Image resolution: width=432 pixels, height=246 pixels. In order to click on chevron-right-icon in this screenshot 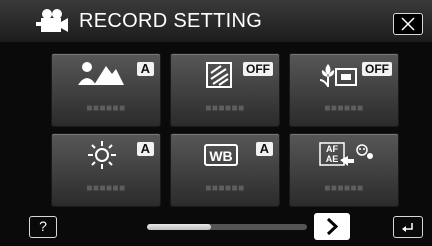, I will do `click(332, 226)`.